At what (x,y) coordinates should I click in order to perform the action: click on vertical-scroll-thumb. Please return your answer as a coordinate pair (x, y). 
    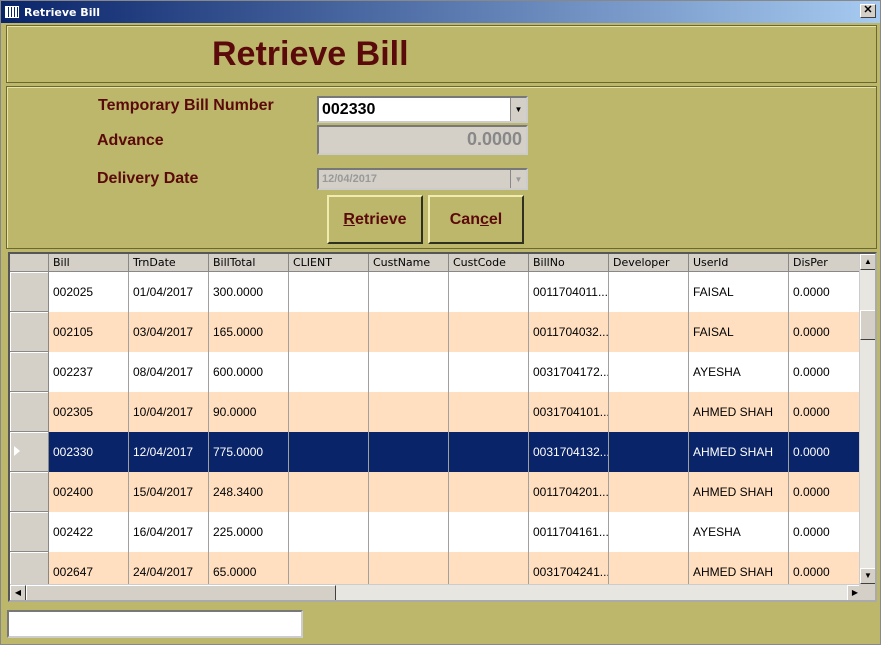
    Looking at the image, I should click on (867, 325).